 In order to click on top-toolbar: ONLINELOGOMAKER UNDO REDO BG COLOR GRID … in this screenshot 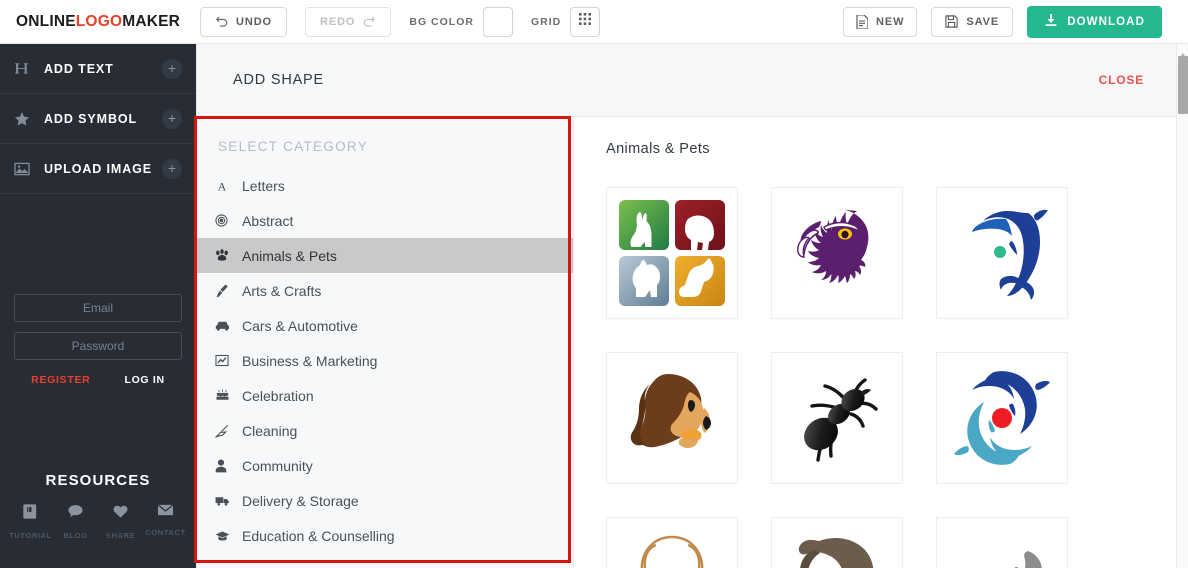, I will do `click(594, 22)`.